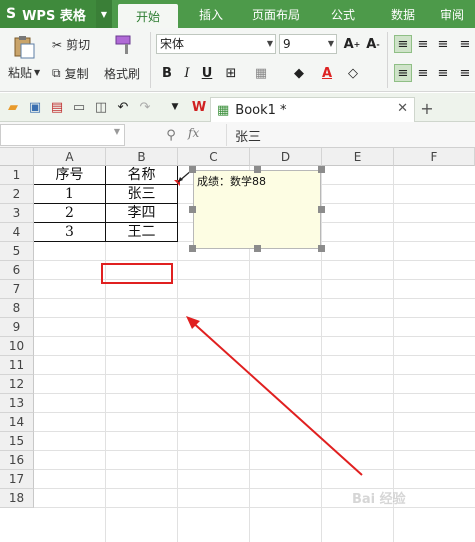 Image resolution: width=475 pixels, height=542 pixels. Describe the element at coordinates (287, 44) in the screenshot. I see `font-size-value: 9` at that location.